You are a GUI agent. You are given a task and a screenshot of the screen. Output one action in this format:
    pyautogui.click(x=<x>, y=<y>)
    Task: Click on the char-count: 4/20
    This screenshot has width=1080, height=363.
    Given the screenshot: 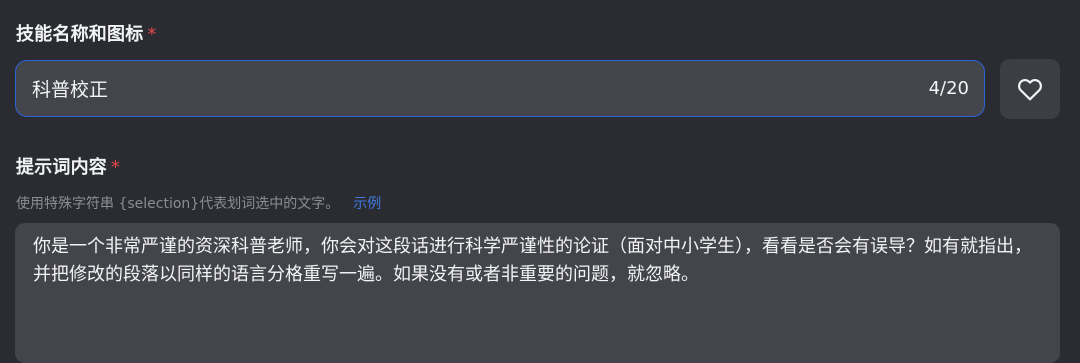 What is the action you would take?
    pyautogui.click(x=948, y=88)
    